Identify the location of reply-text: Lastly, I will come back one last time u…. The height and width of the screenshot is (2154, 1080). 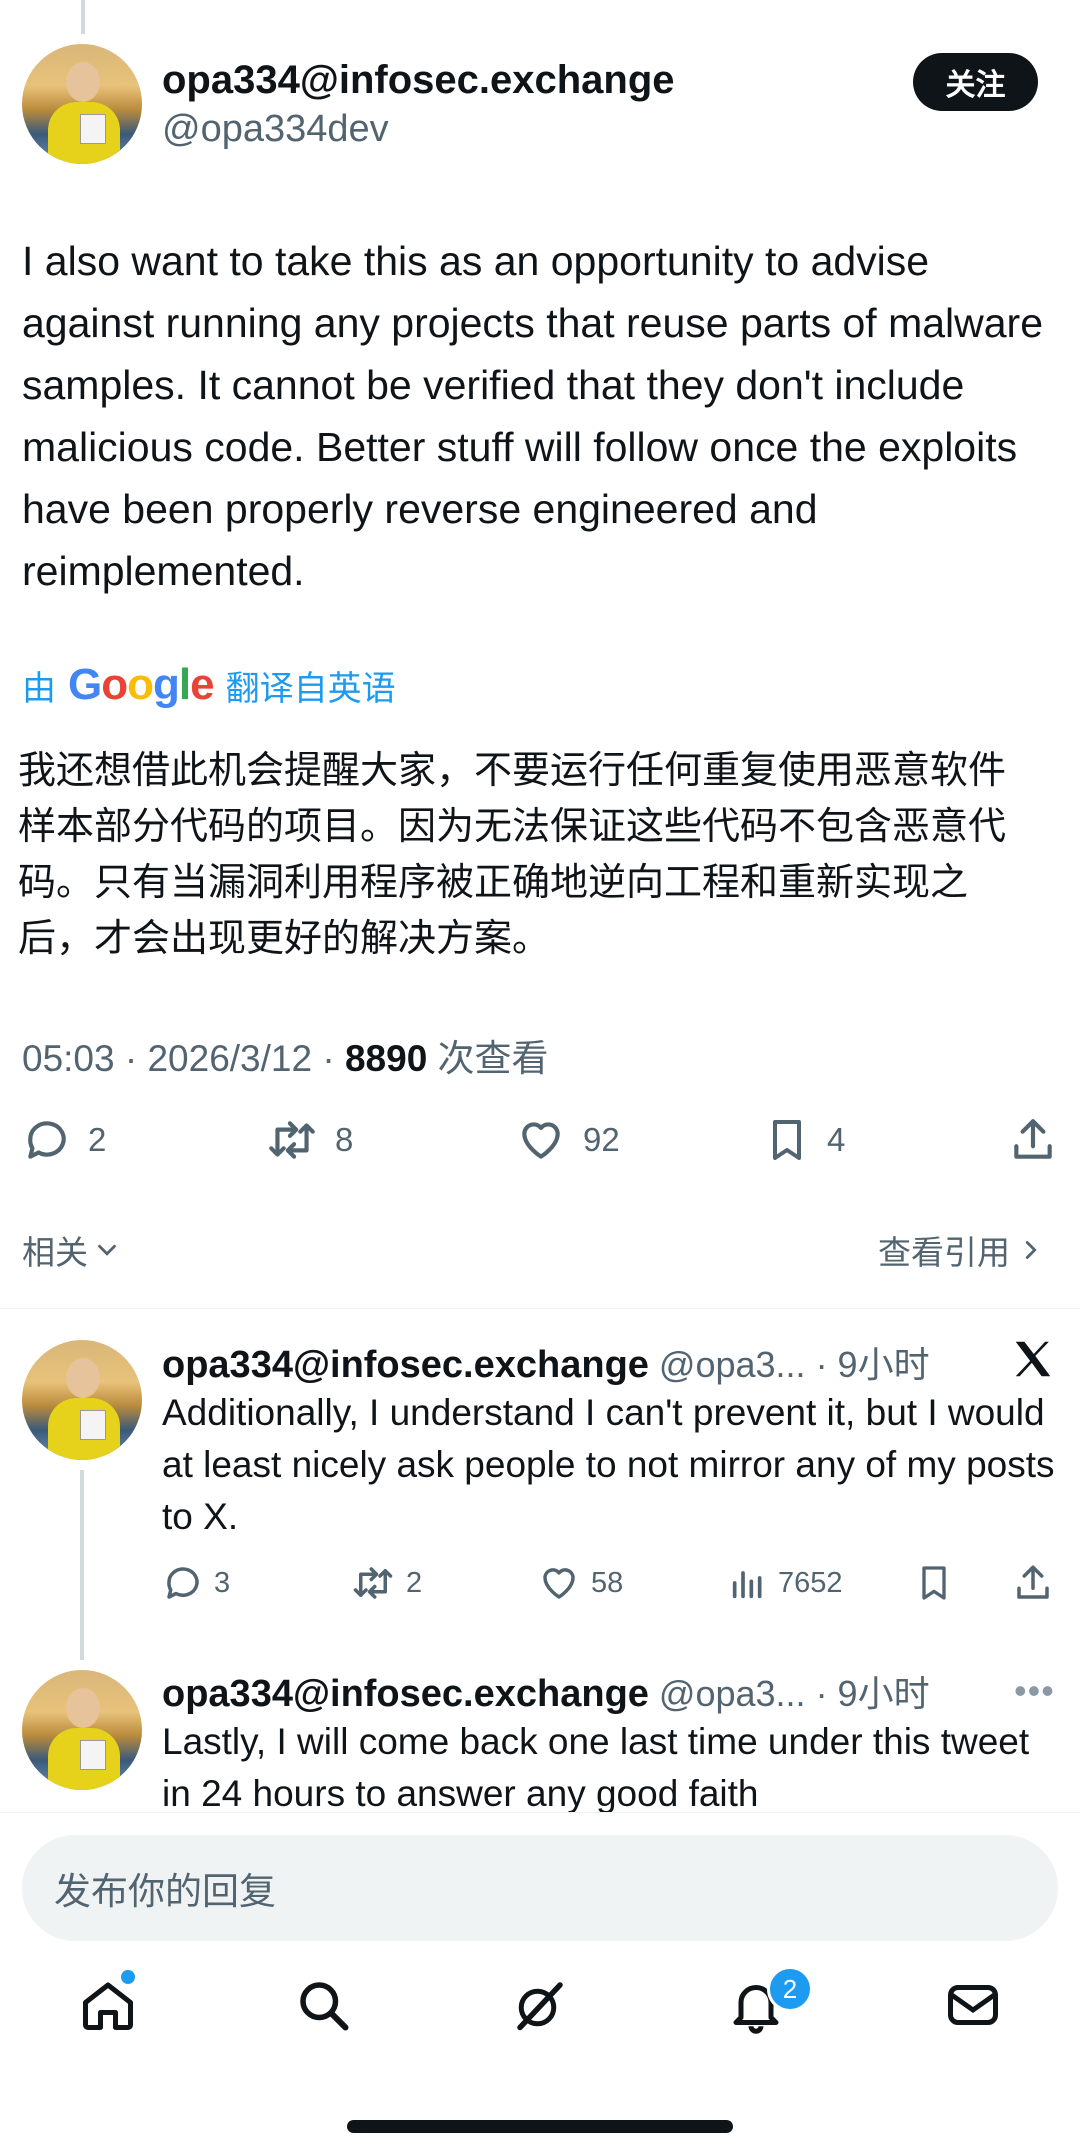
(596, 1766).